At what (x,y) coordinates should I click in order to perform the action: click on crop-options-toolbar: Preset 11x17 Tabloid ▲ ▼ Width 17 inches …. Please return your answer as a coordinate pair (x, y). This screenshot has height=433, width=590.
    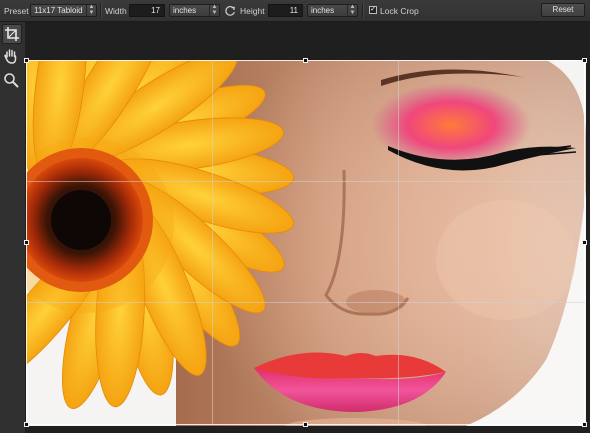
    Looking at the image, I should click on (295, 11).